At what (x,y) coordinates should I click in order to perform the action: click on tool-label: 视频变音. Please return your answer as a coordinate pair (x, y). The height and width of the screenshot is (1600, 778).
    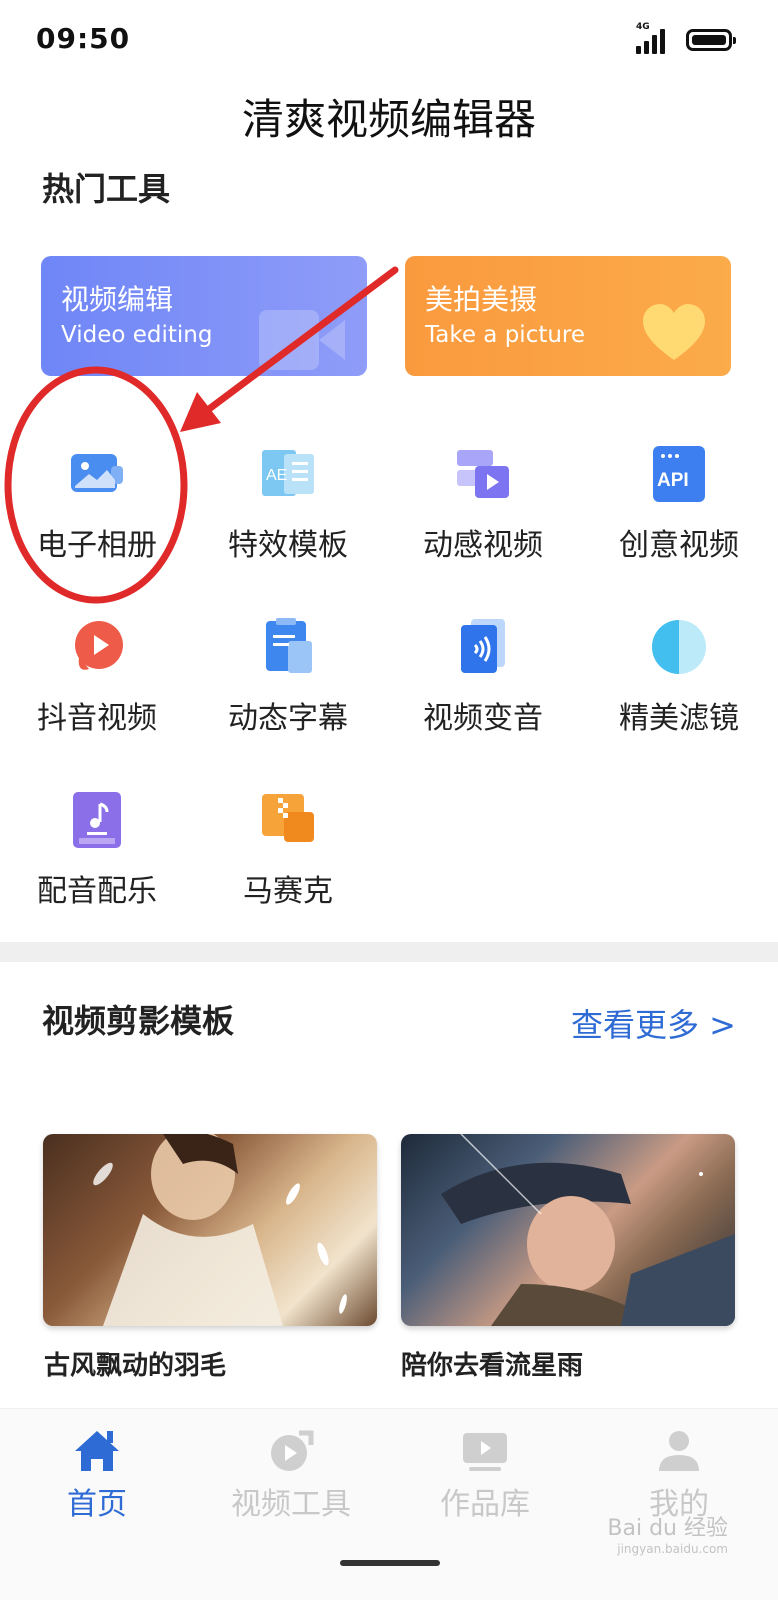
    Looking at the image, I should click on (483, 718).